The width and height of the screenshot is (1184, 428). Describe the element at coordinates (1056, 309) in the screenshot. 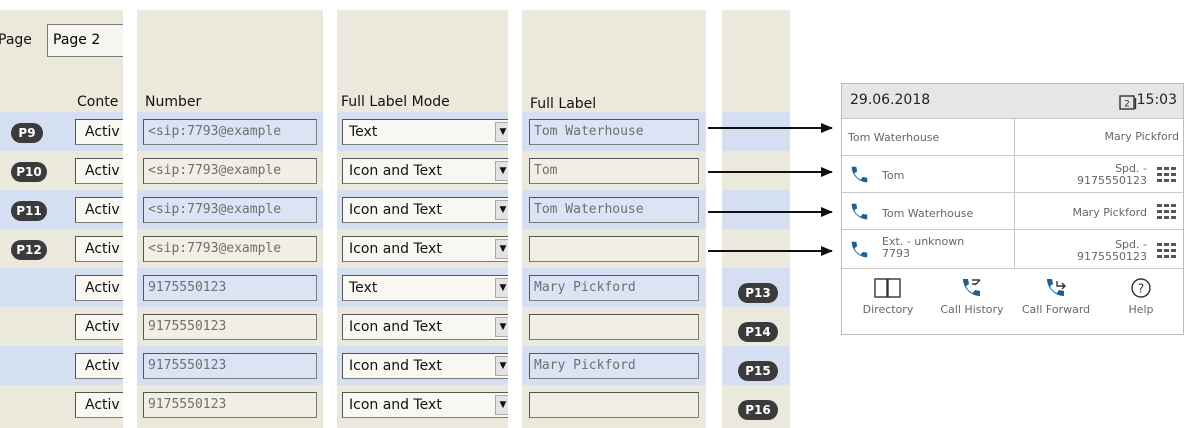

I see `call-forward-label: Call Forward` at that location.